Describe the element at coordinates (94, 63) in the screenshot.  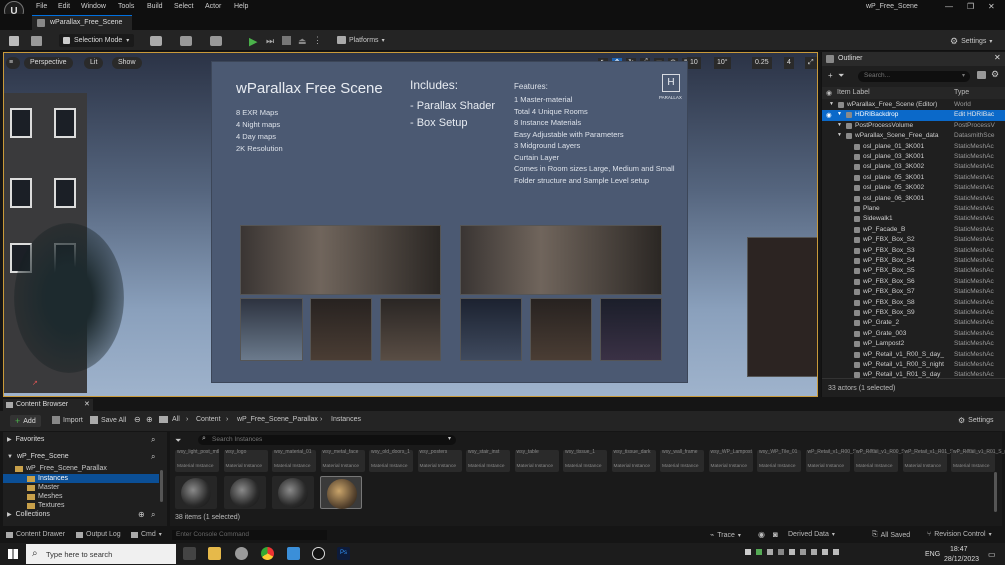
I see `lit-button: Lit` at that location.